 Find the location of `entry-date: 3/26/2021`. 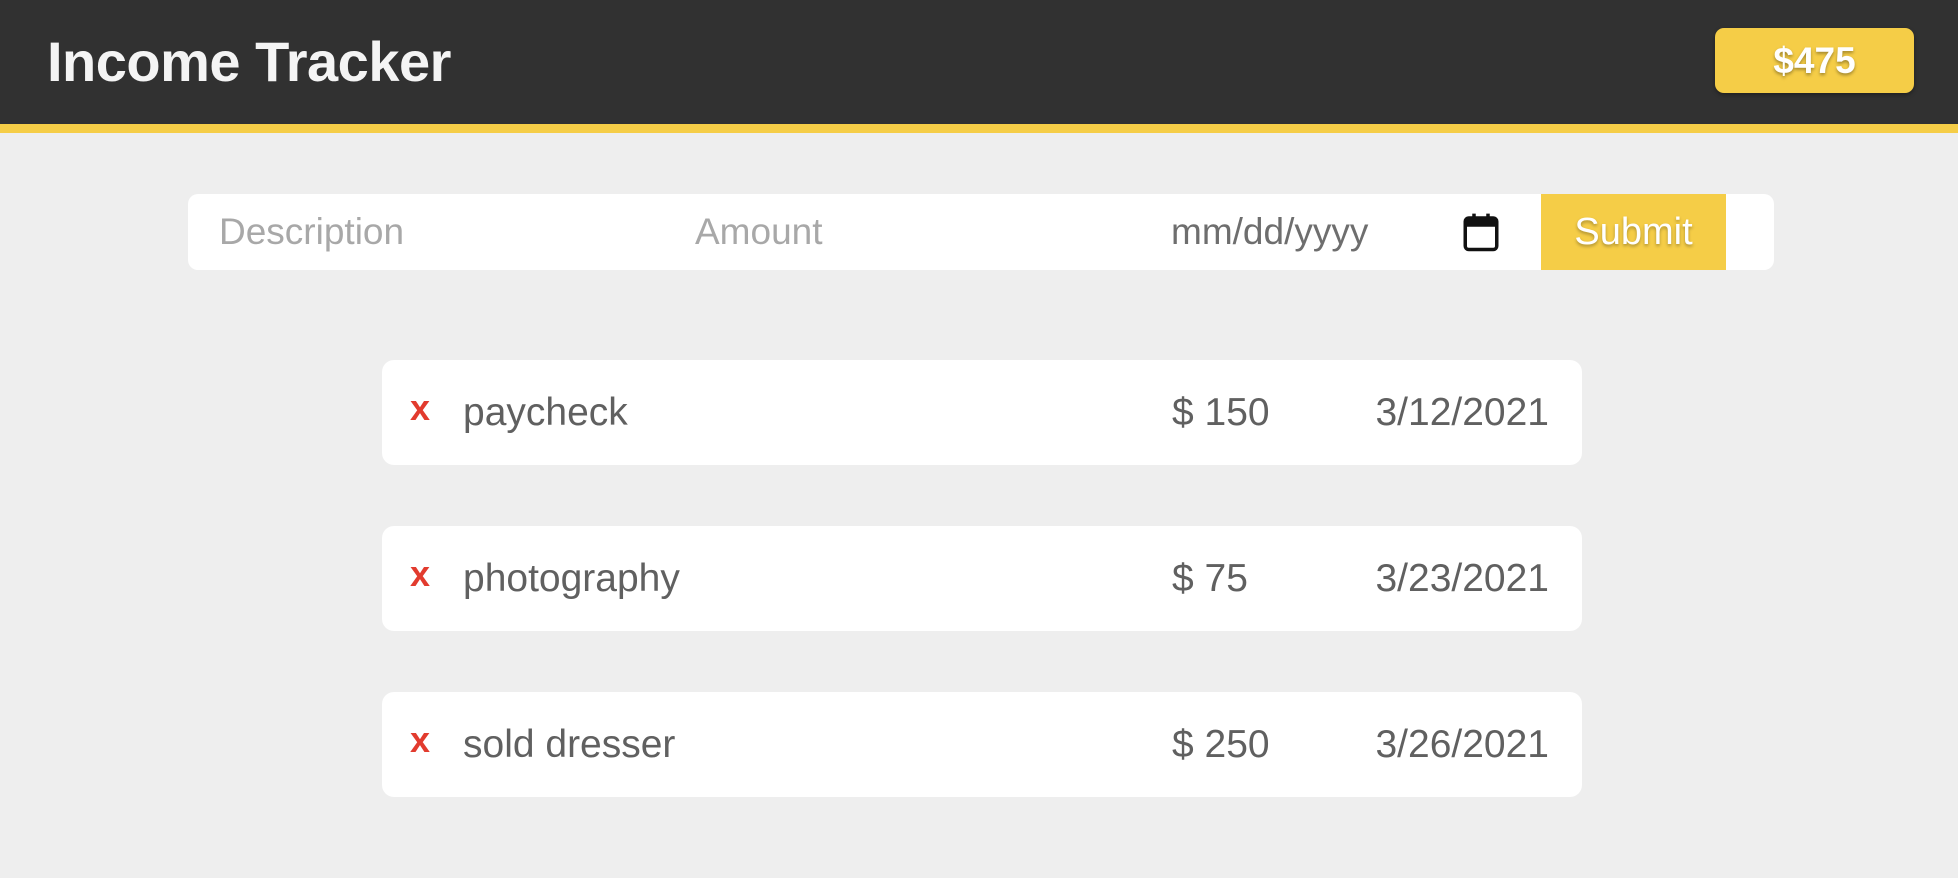

entry-date: 3/26/2021 is located at coordinates (1462, 744).